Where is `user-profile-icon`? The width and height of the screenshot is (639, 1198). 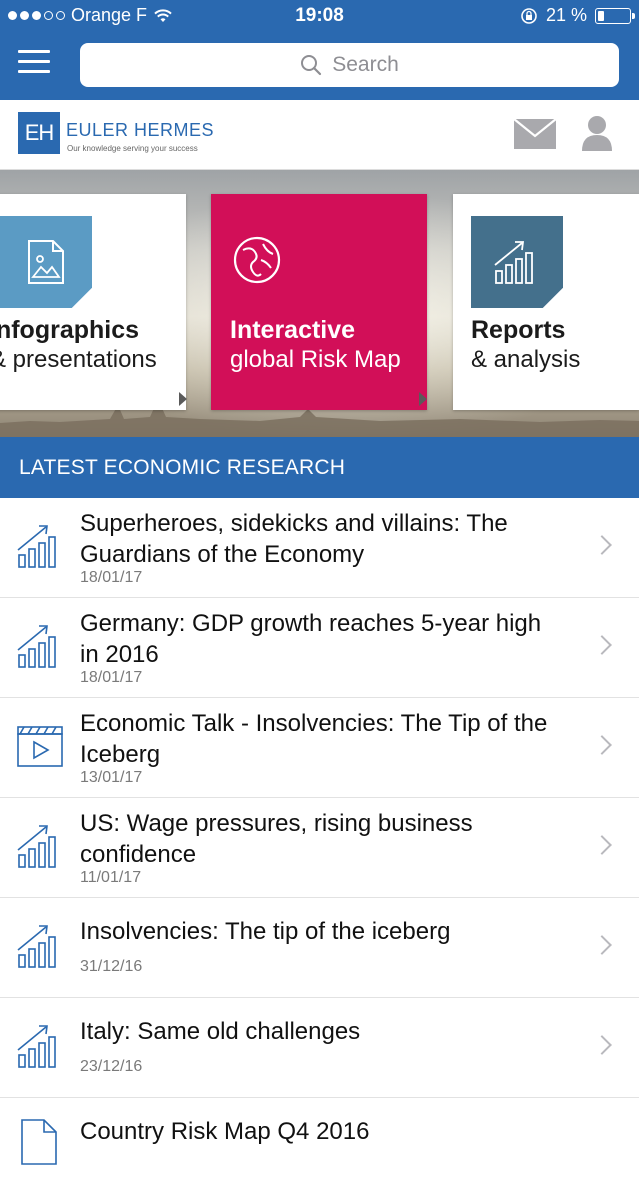 user-profile-icon is located at coordinates (597, 133).